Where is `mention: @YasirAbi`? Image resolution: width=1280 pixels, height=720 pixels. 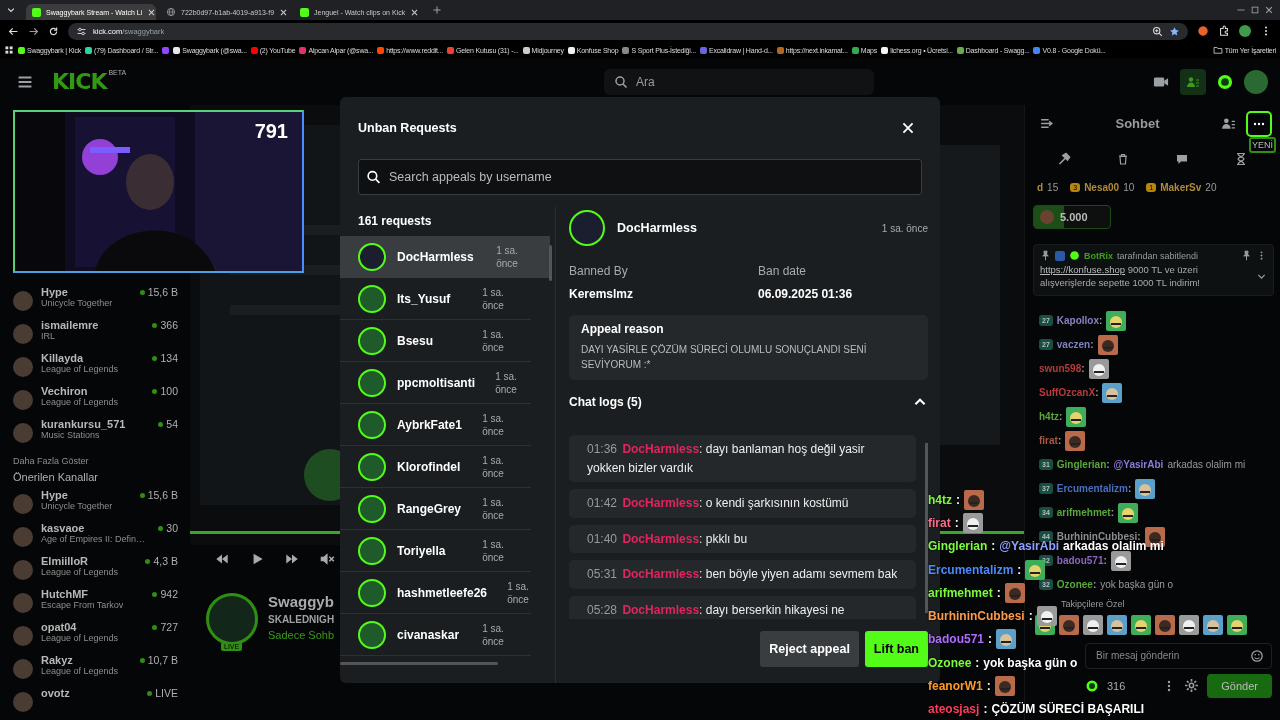
mention: @YasirAbi is located at coordinates (1138, 465).